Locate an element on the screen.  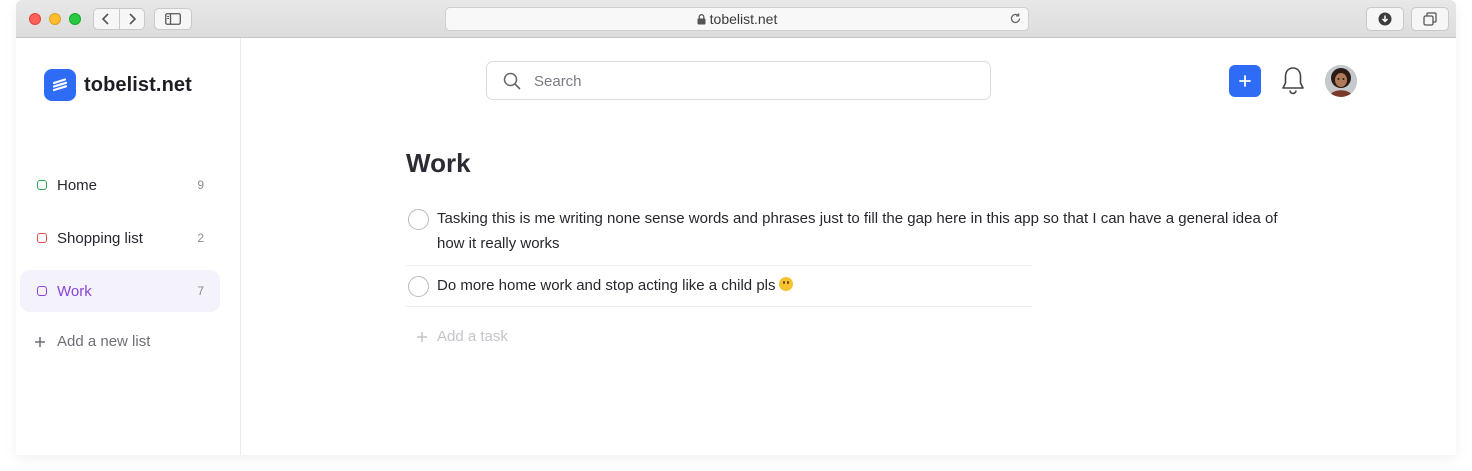
add-task-button: Add a task is located at coordinates (462, 336).